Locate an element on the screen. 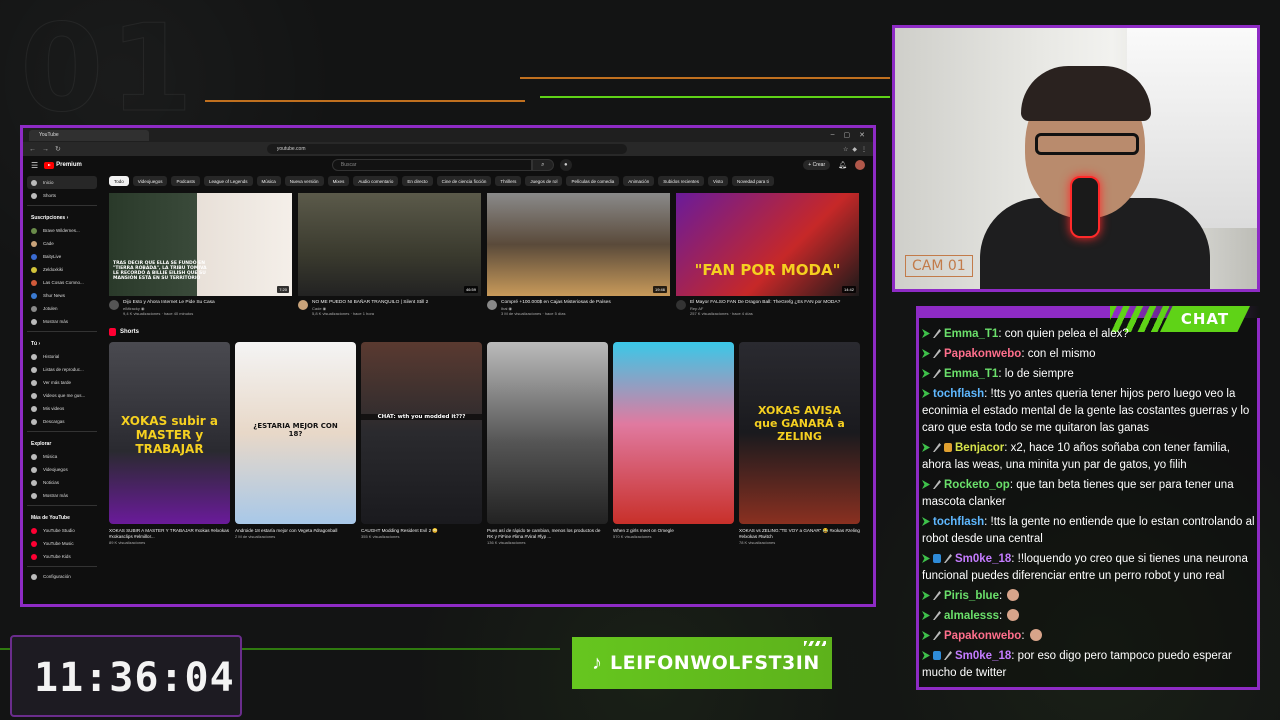 This screenshot has height=720, width=1280. sidebar-item-music: Música is located at coordinates (62, 456).